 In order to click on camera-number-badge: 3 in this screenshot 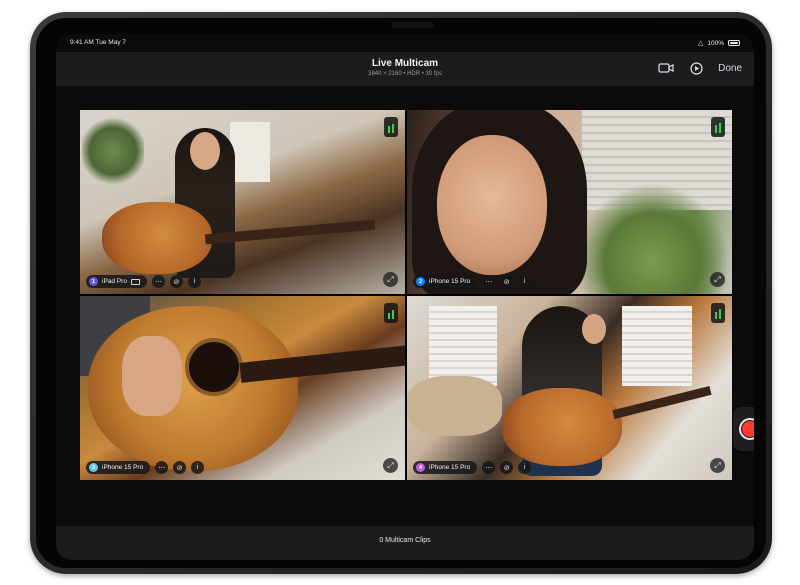, I will do `click(93, 467)`.